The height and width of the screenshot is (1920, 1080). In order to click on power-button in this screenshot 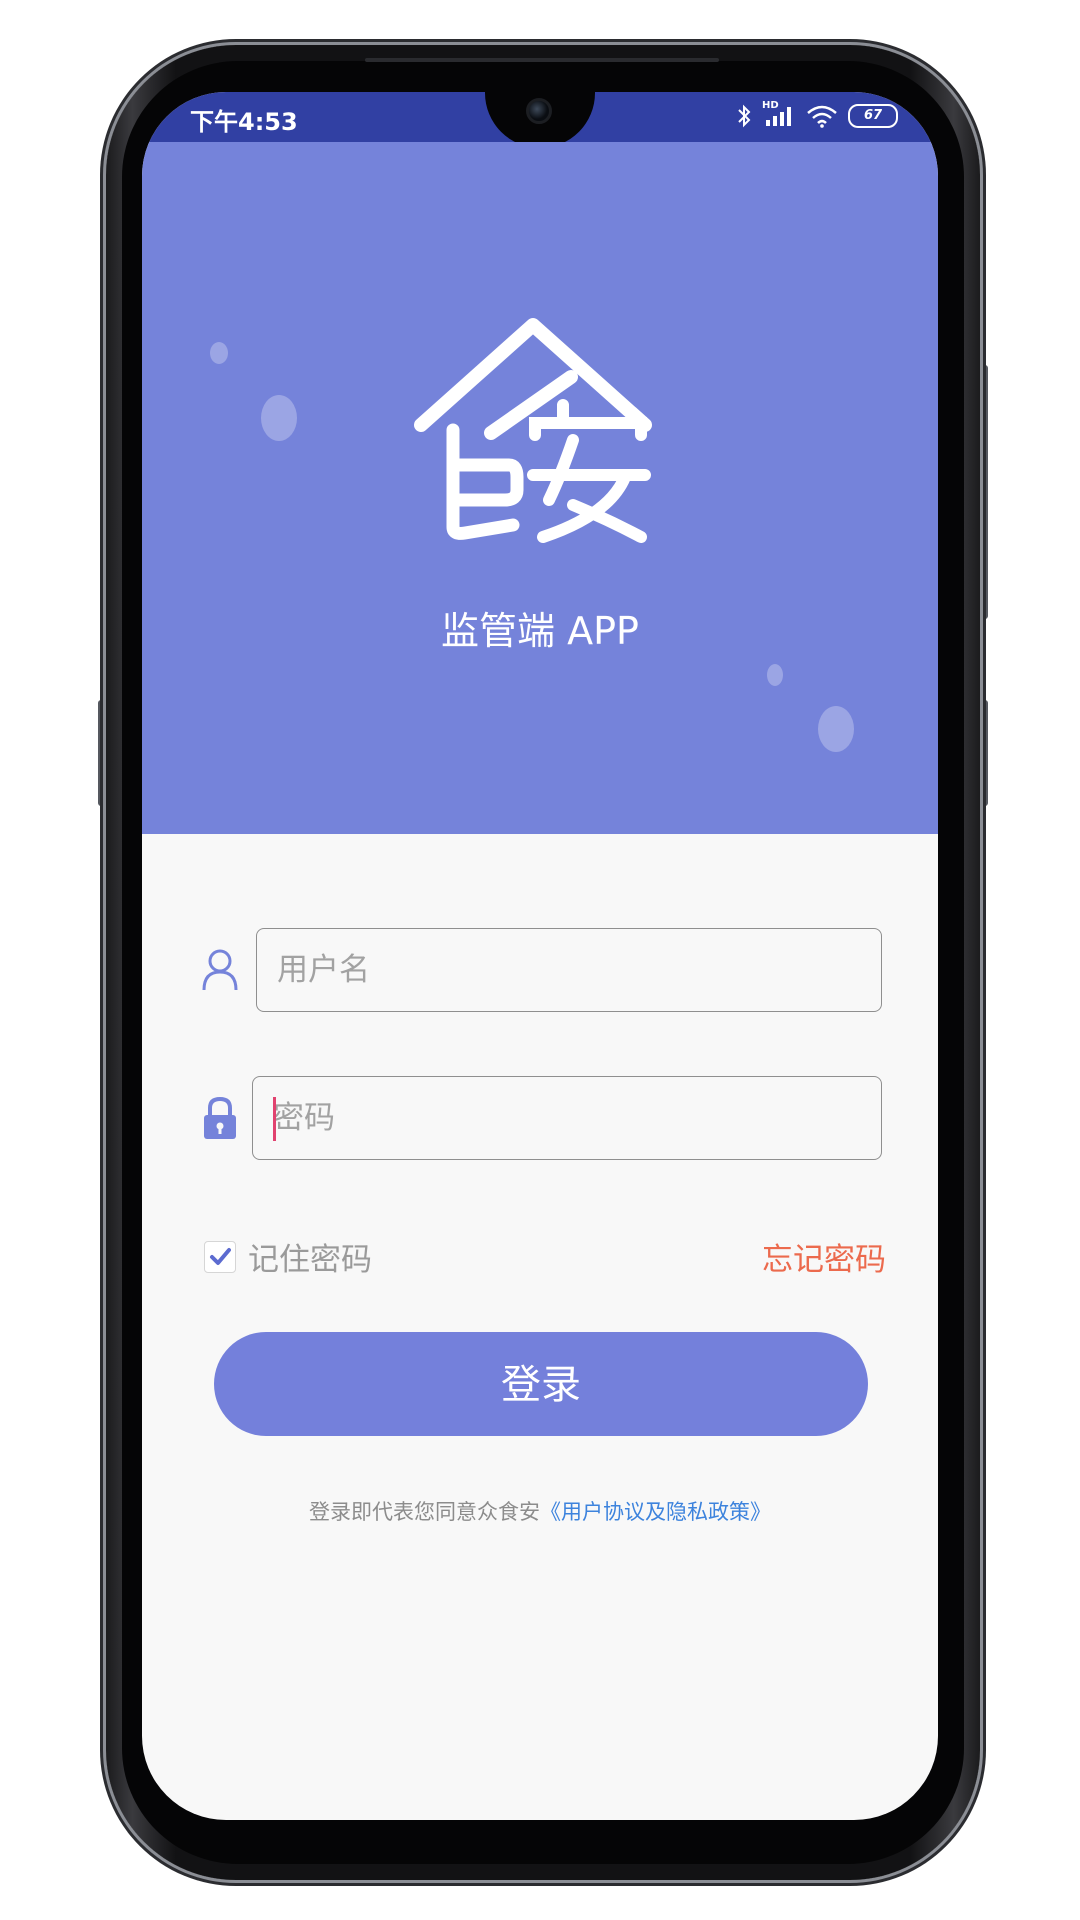, I will do `click(984, 753)`.